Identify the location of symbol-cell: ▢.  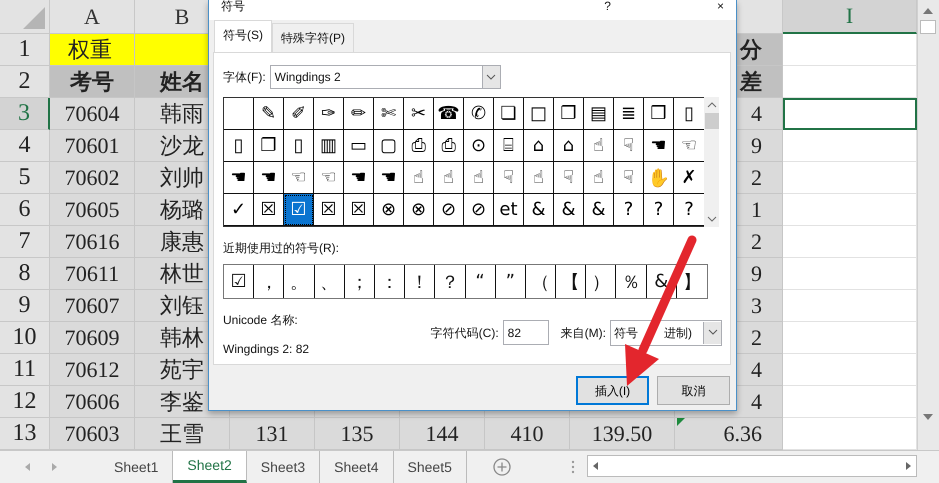
(389, 146).